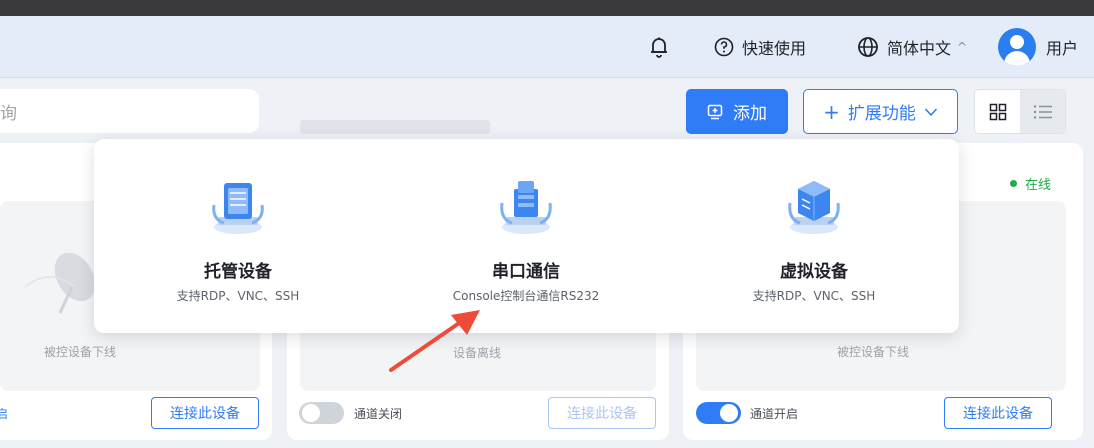 Image resolution: width=1094 pixels, height=448 pixels. What do you see at coordinates (1038, 47) in the screenshot?
I see `user-menu: 用户` at bounding box center [1038, 47].